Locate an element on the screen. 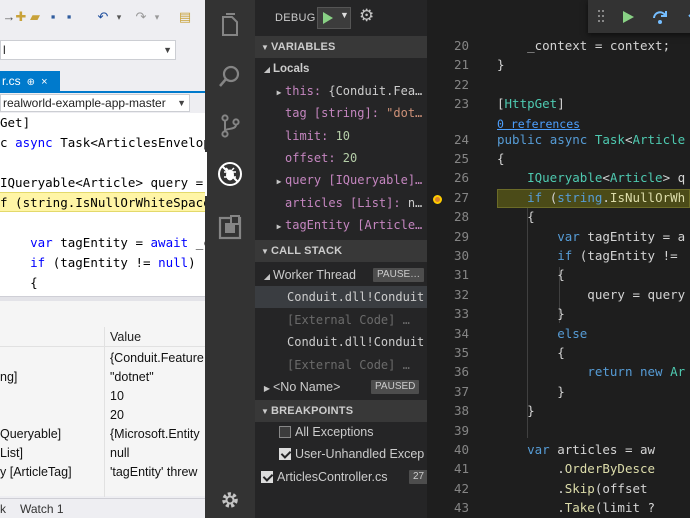 The height and width of the screenshot is (518, 690). code-token: var is located at coordinates (568, 236).